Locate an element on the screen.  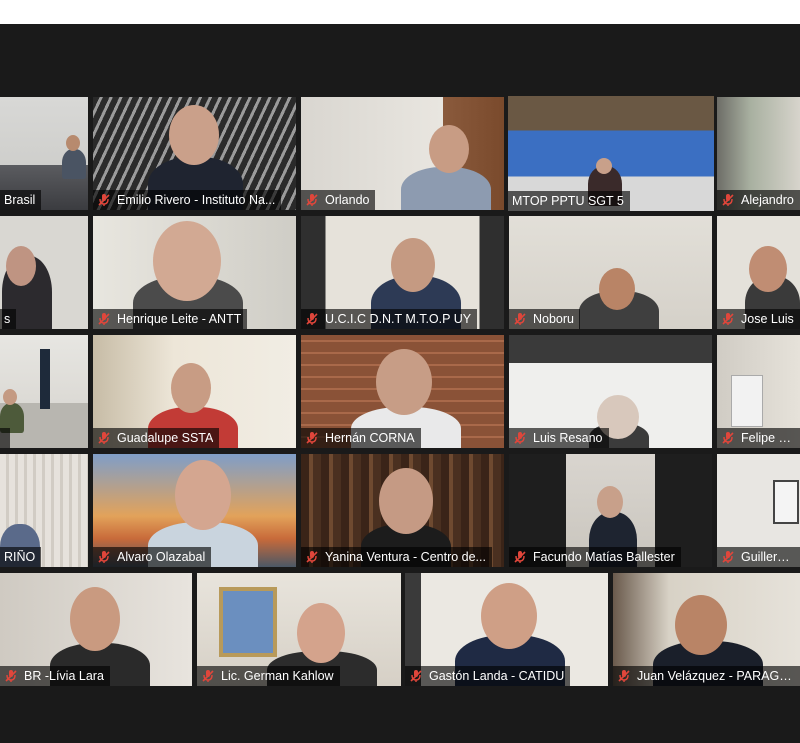
participant-name-tag: Alvaro Olazabal is located at coordinates (152, 557).